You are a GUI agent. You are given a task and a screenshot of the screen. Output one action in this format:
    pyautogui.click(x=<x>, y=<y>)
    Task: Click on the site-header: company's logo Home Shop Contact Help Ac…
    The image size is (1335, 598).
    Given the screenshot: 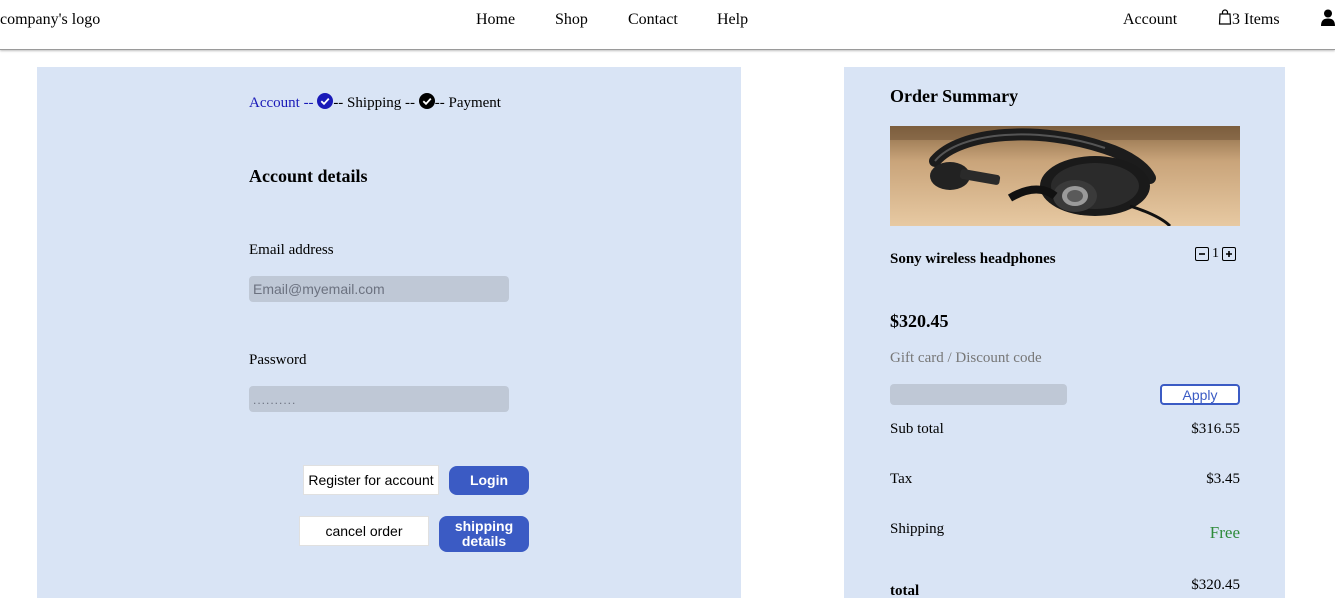 What is the action you would take?
    pyautogui.click(x=667, y=25)
    